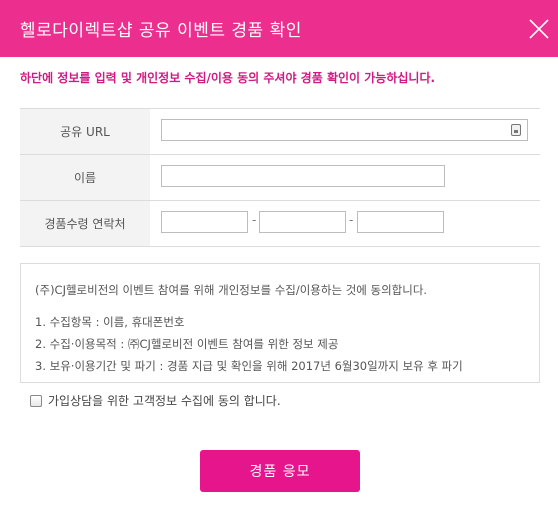 This screenshot has width=558, height=505. Describe the element at coordinates (161, 31) in the screenshot. I see `dialog-title: 헬로다이렉트샵 공유 이벤트 경품 확인` at that location.